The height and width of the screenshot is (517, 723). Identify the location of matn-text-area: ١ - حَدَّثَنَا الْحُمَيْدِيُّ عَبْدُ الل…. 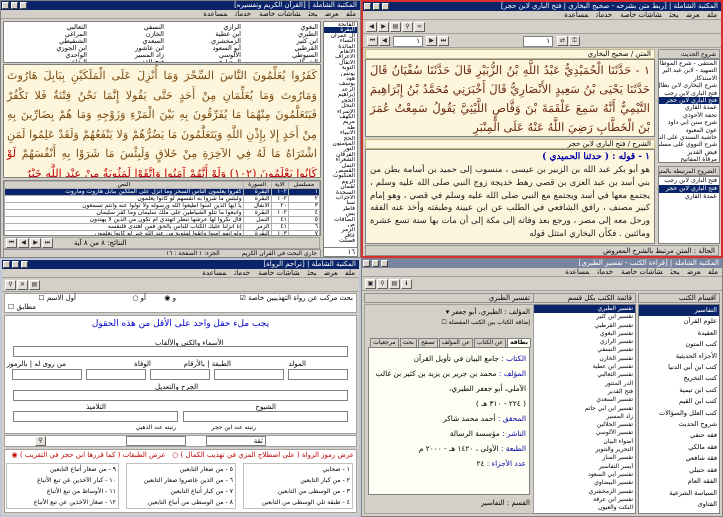
(510, 98).